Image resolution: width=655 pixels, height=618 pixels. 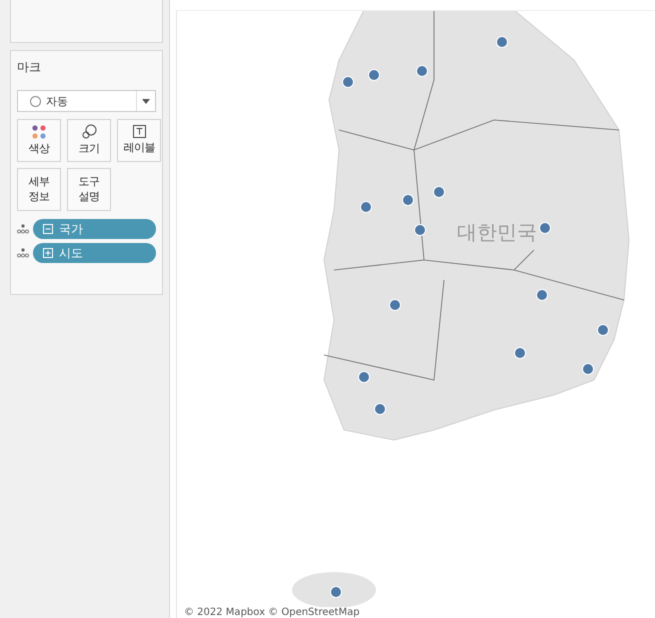 I want to click on mark-type-dropdown: 자동, so click(x=86, y=101).